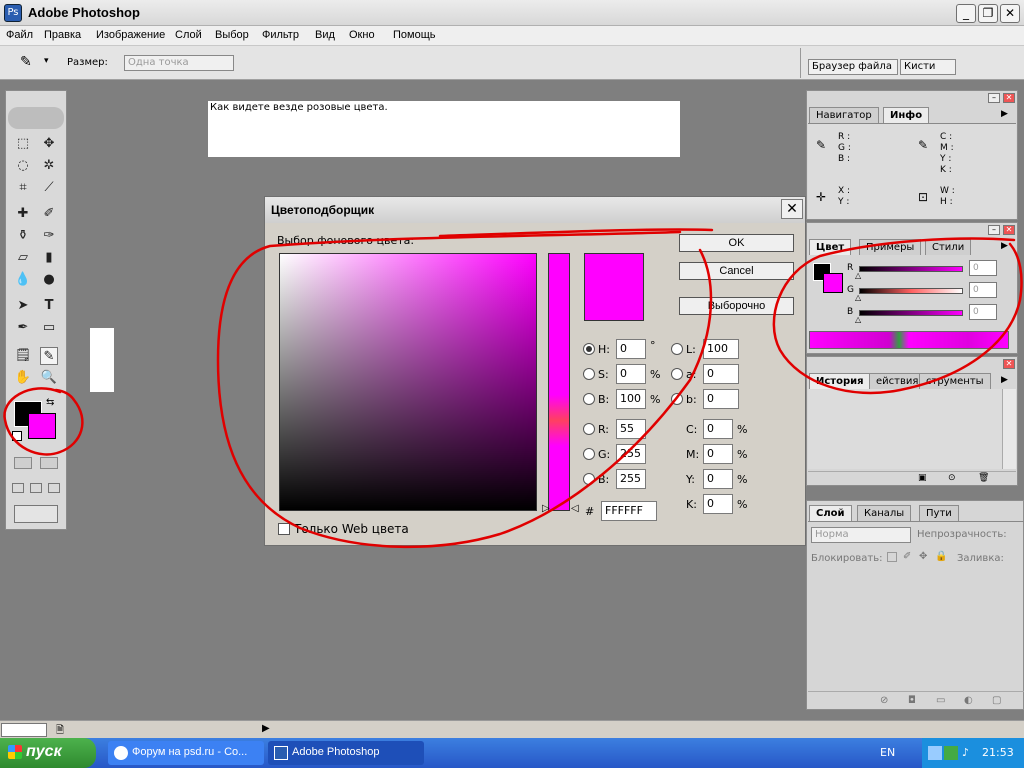 This screenshot has height=768, width=1024. What do you see at coordinates (589, 479) in the screenshot?
I see `radio-blue` at bounding box center [589, 479].